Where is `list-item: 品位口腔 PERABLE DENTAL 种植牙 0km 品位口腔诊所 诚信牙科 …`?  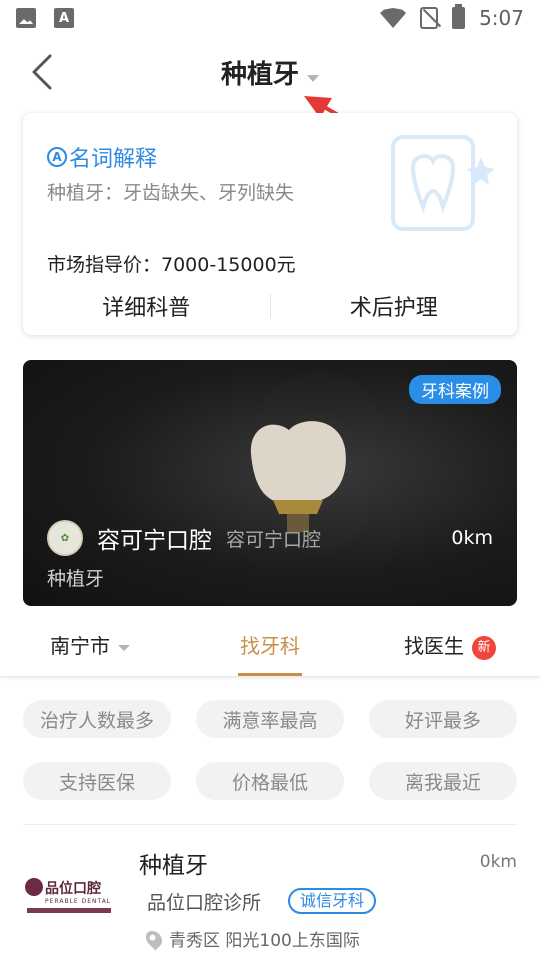
list-item: 品位口腔 PERABLE DENTAL 种植牙 0km 品位口腔诊所 诚信牙科 … is located at coordinates (270, 900).